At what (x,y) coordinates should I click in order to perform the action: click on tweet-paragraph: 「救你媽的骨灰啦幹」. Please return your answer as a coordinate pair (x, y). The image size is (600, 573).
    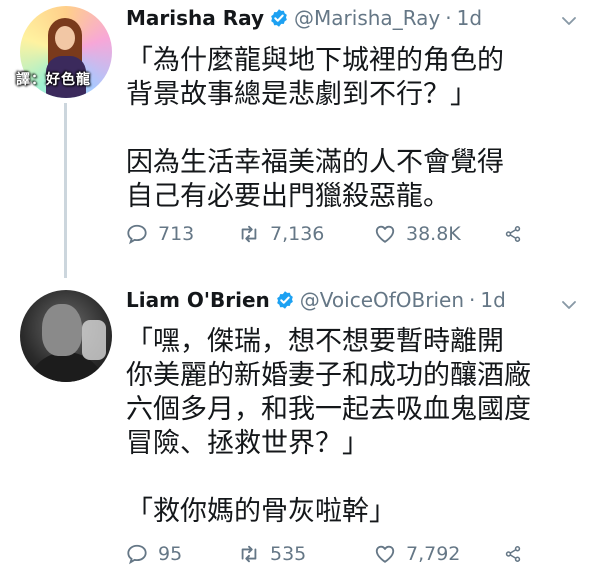
    Looking at the image, I should click on (351, 512).